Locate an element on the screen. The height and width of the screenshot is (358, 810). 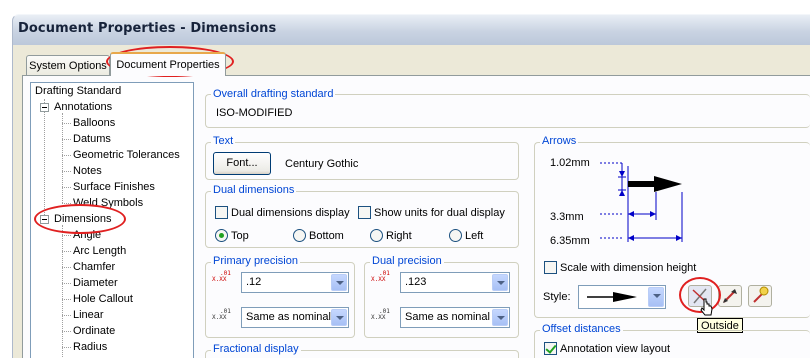
tab-document-properties: Document Properties is located at coordinates (168, 64).